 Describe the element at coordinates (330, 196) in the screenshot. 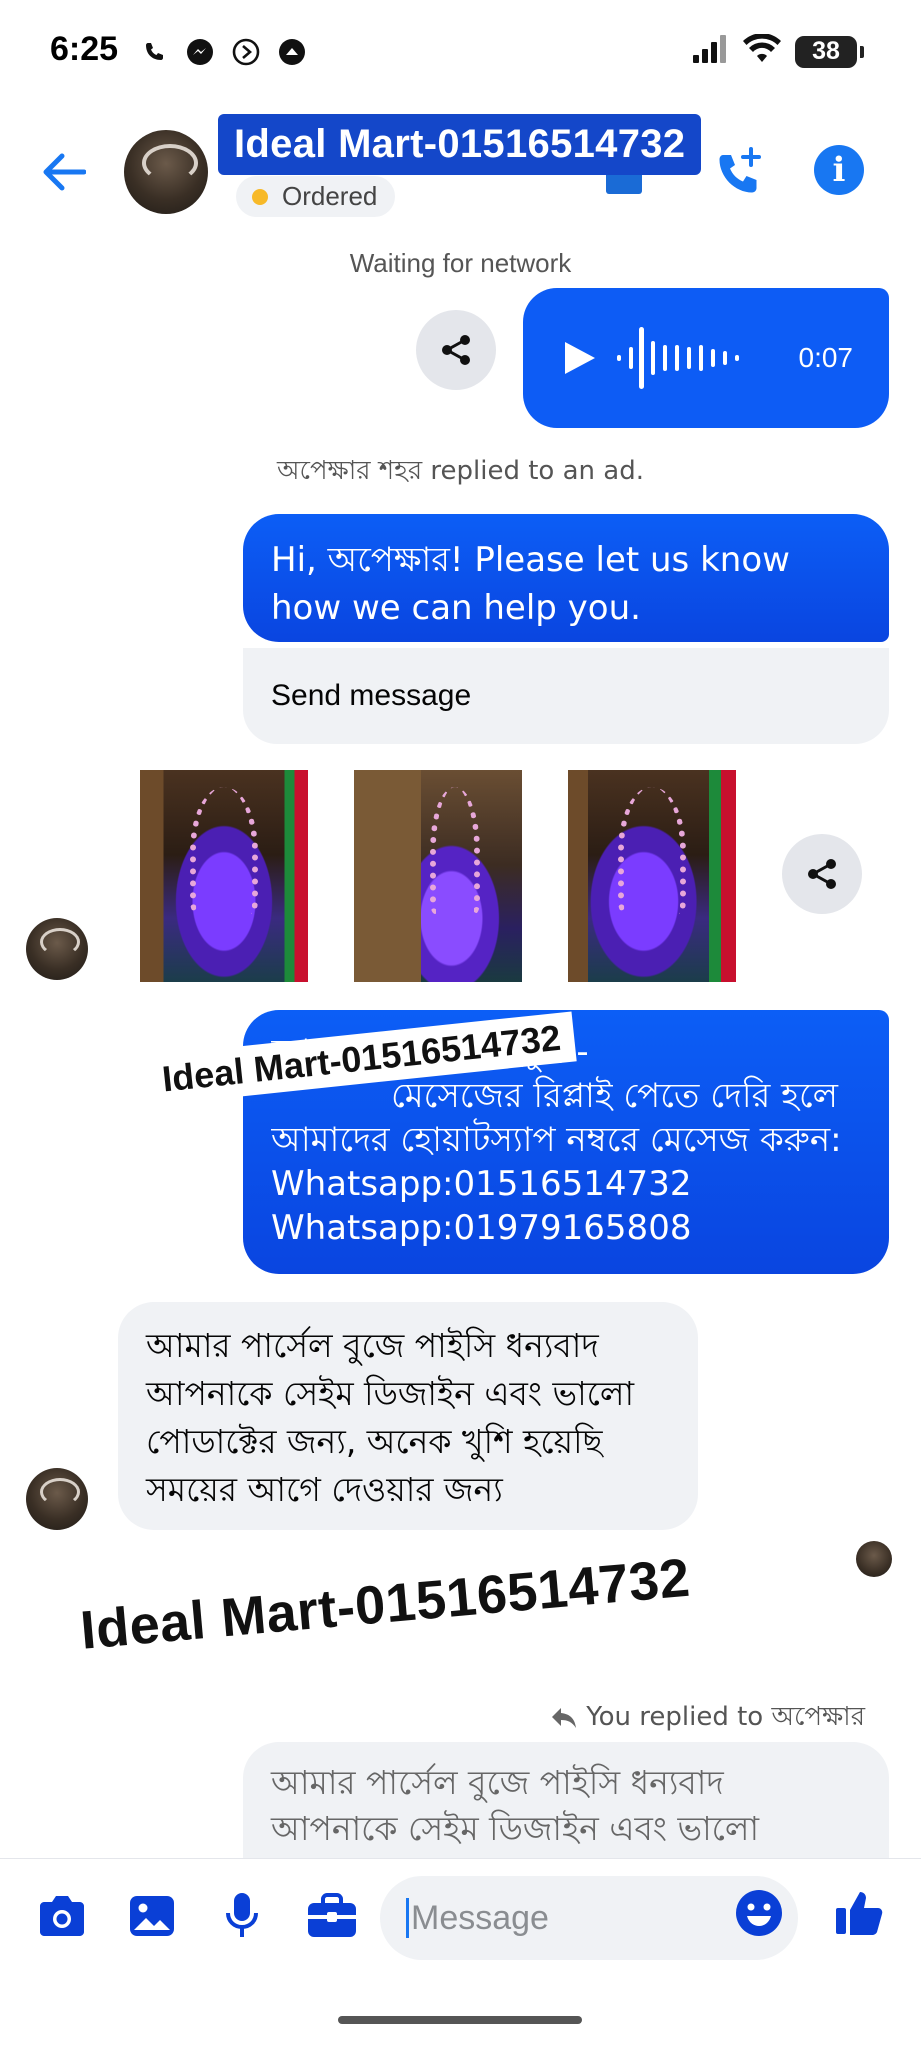

I see `order-status-label: Ordered` at that location.